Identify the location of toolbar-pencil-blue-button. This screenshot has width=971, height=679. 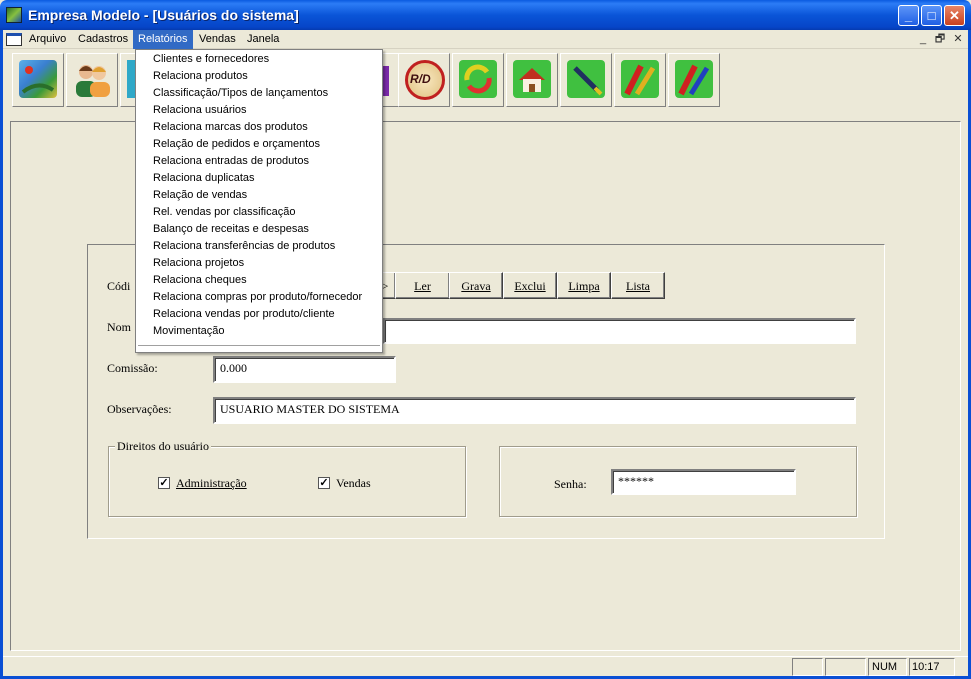
(694, 80).